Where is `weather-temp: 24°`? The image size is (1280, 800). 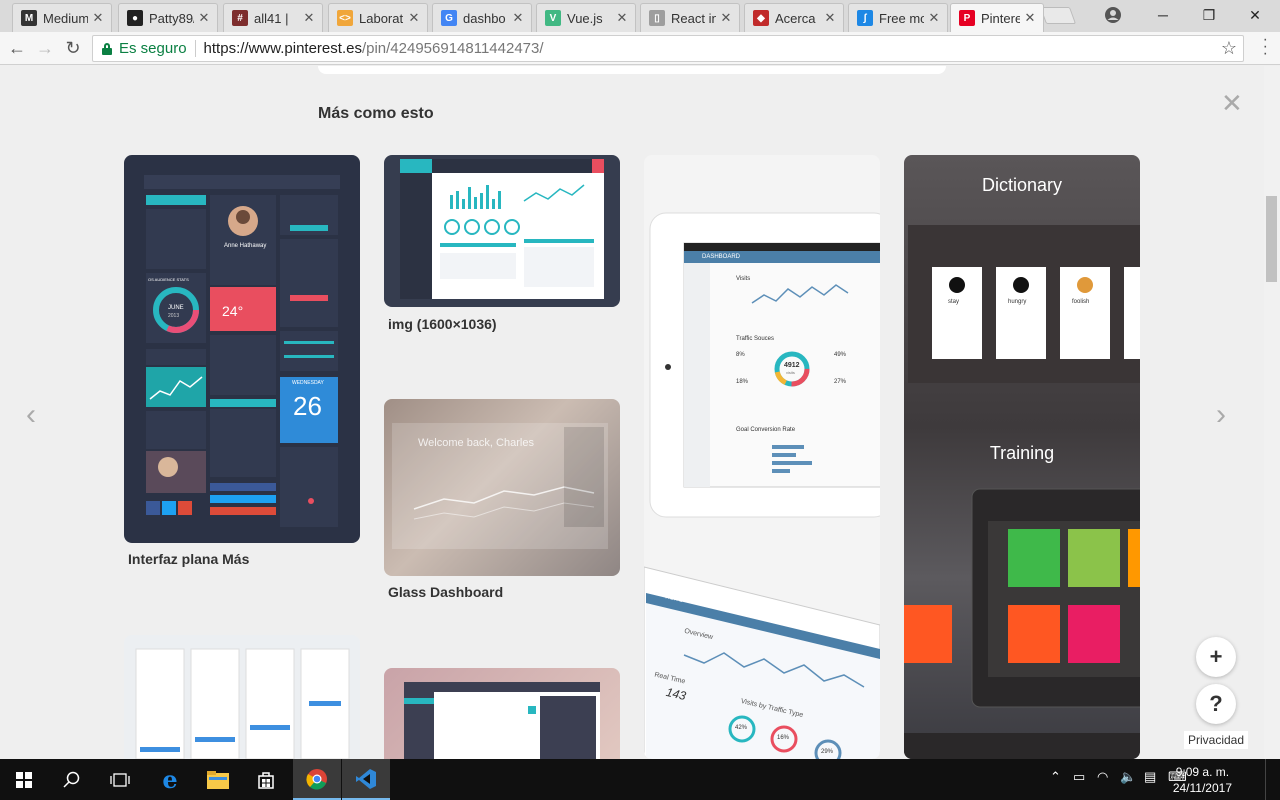
weather-temp: 24° is located at coordinates (233, 311).